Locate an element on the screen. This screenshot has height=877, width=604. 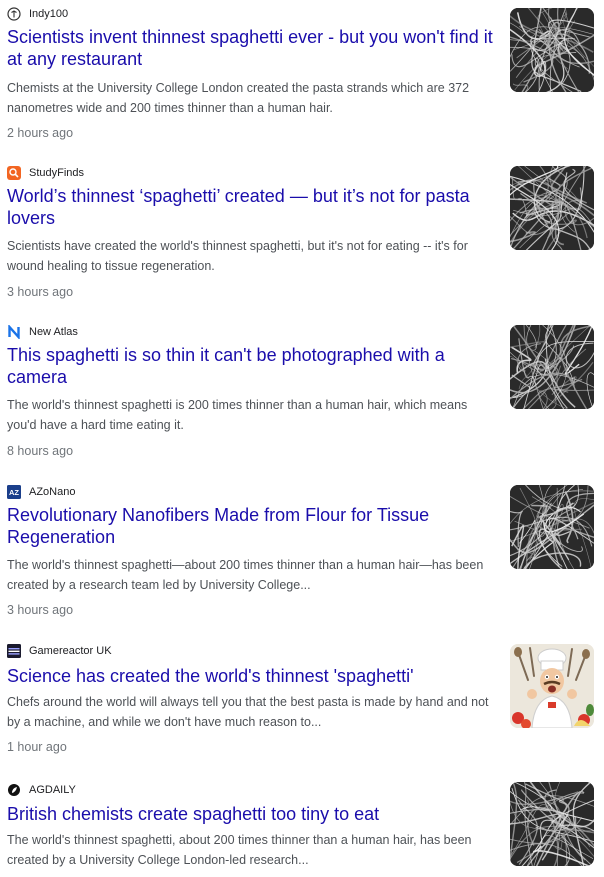
source-name: Indy100 is located at coordinates (49, 14).